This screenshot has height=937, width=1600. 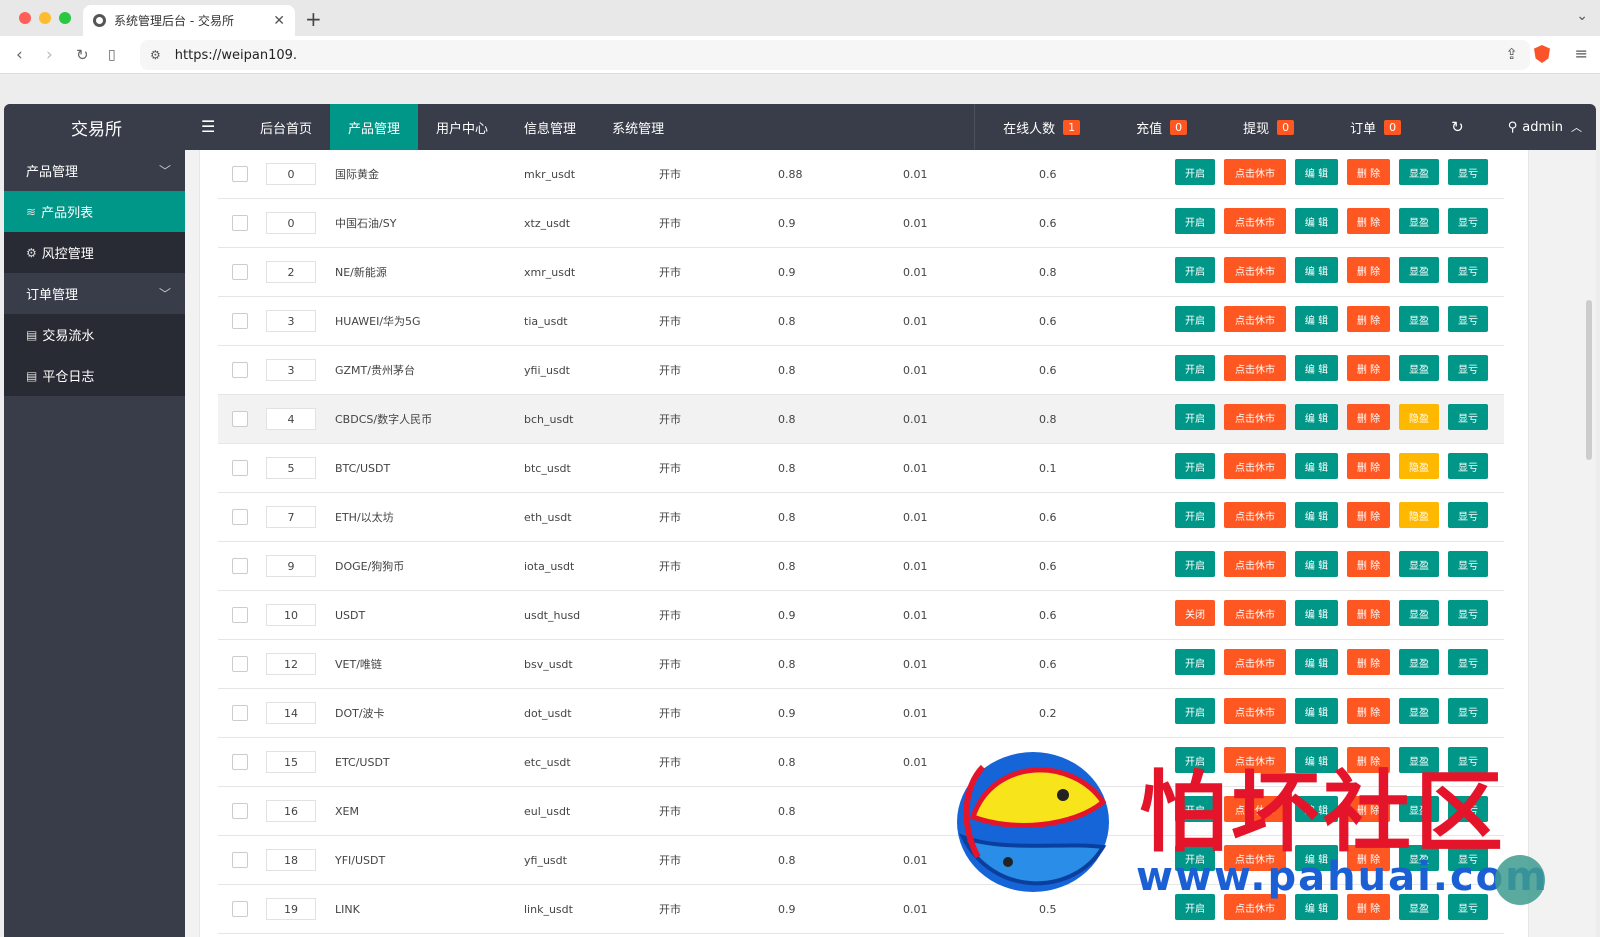 I want to click on order-count: 订单 0, so click(x=1375, y=127).